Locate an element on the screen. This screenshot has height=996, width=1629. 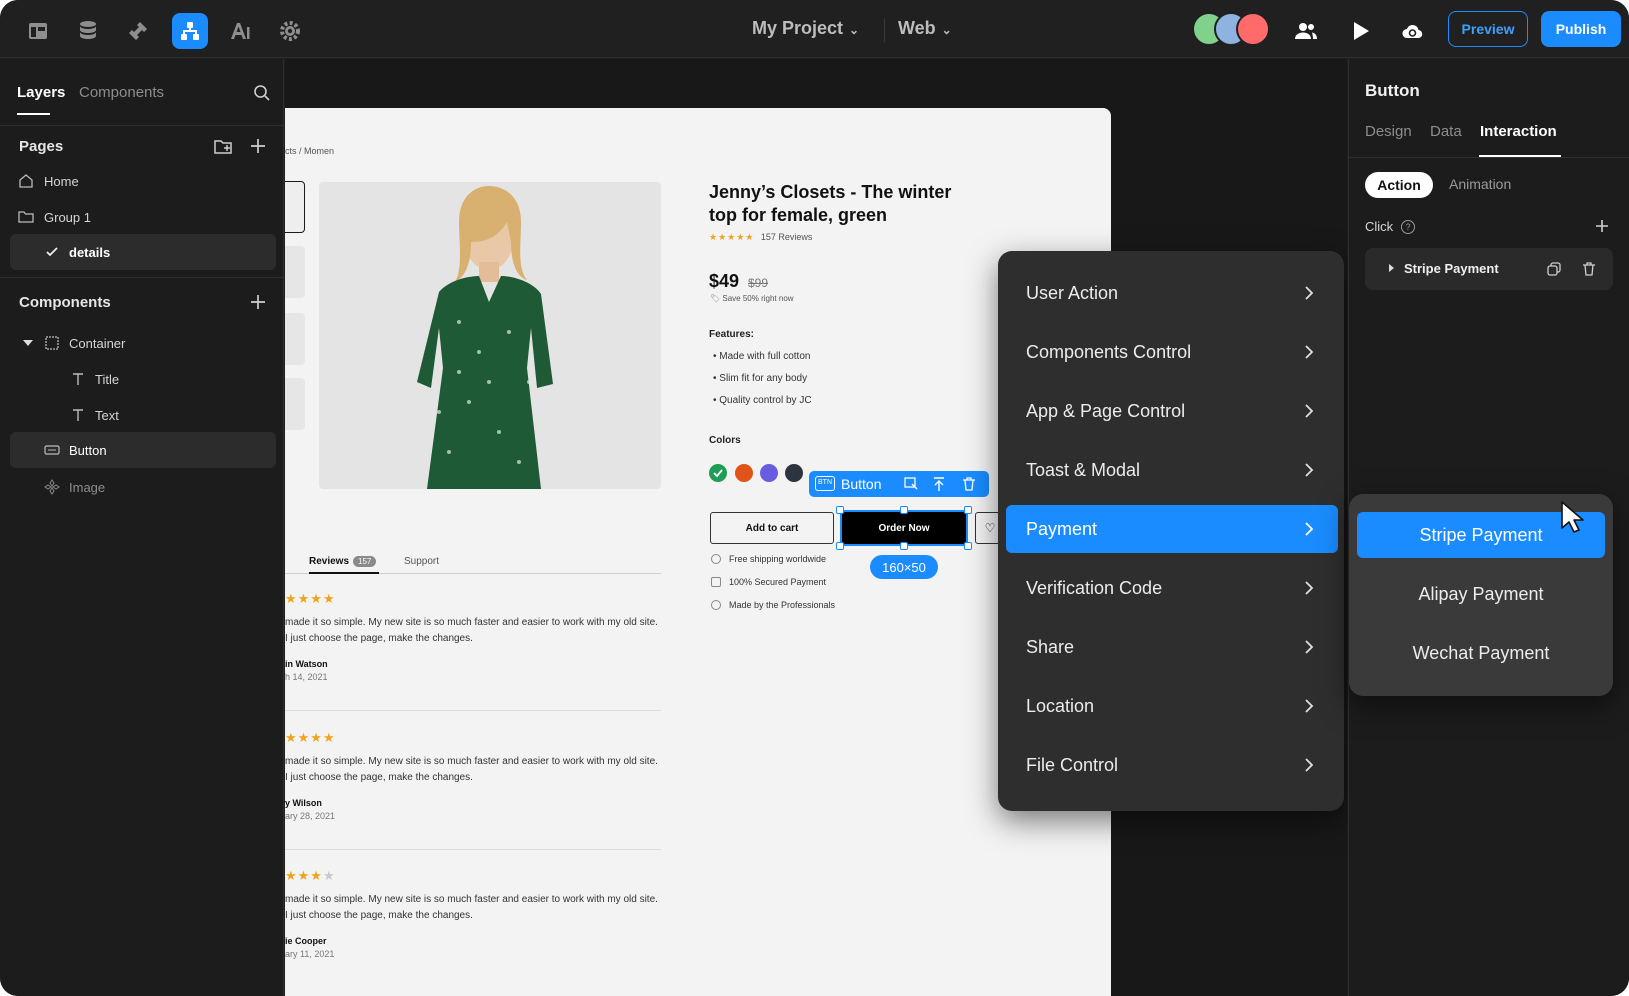
move-up-icon is located at coordinates (939, 484).